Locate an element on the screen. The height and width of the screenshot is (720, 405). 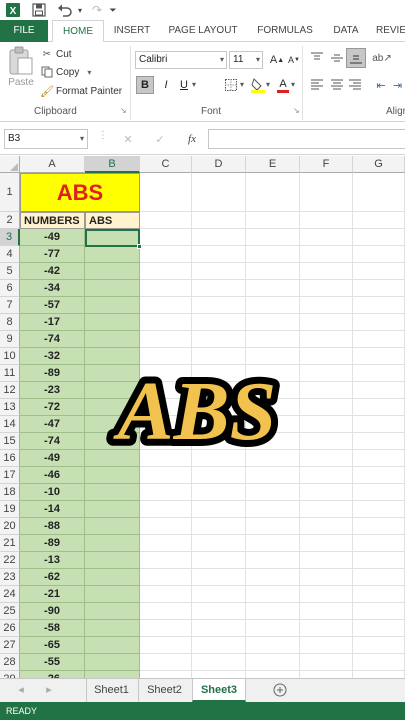
column-header-g: G is located at coordinates (379, 164).